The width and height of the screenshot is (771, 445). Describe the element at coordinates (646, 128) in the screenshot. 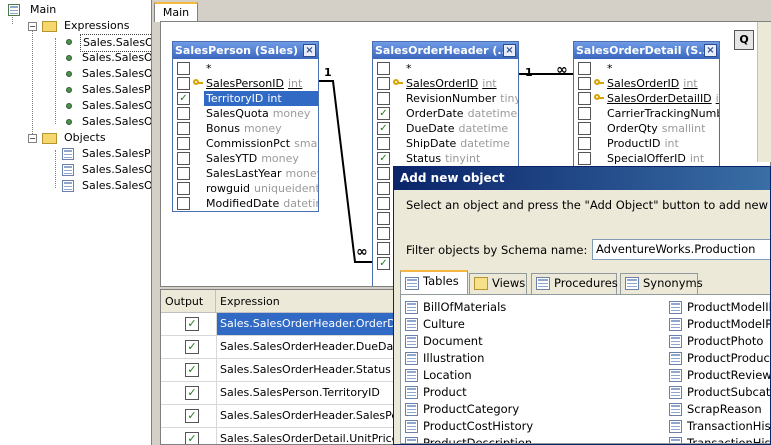

I see `field-row: OrderQty smallint` at that location.